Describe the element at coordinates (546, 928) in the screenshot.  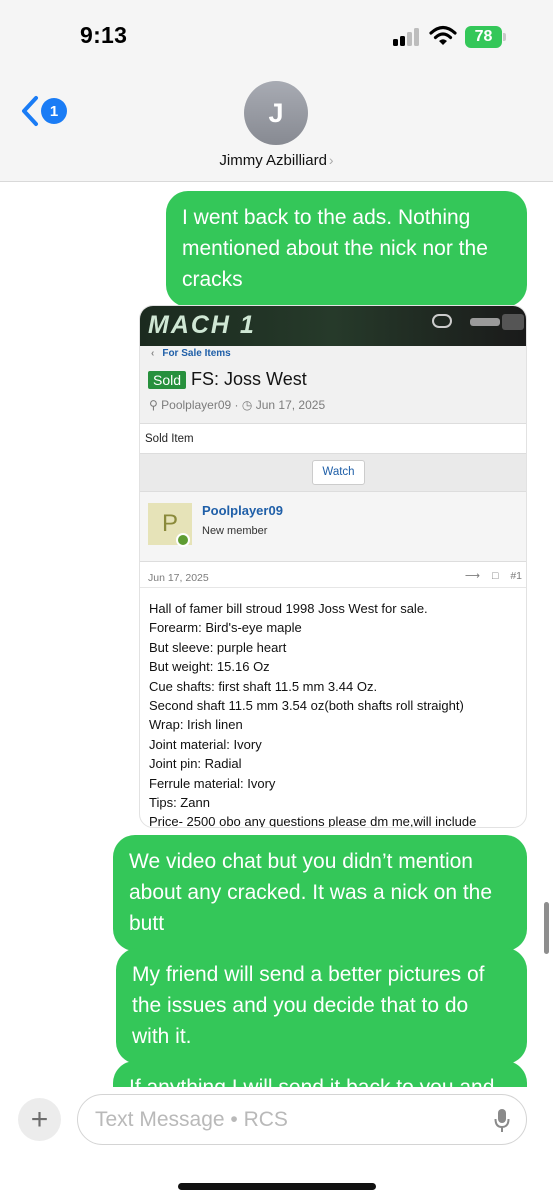
I see `scroll-indicator` at that location.